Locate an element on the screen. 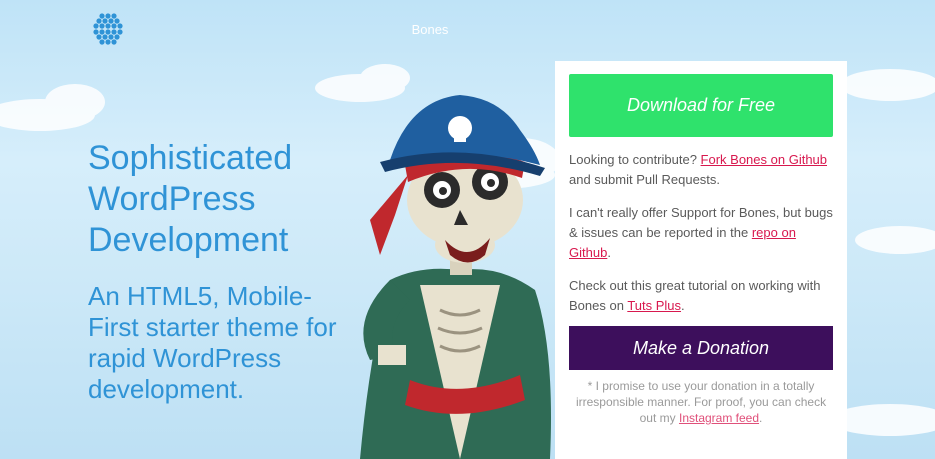 This screenshot has width=935, height=459. hero-title: Sophisticated WordPress Development is located at coordinates (190, 199).